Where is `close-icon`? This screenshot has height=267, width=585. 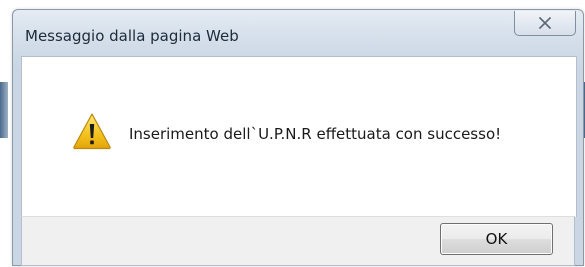 close-icon is located at coordinates (545, 23).